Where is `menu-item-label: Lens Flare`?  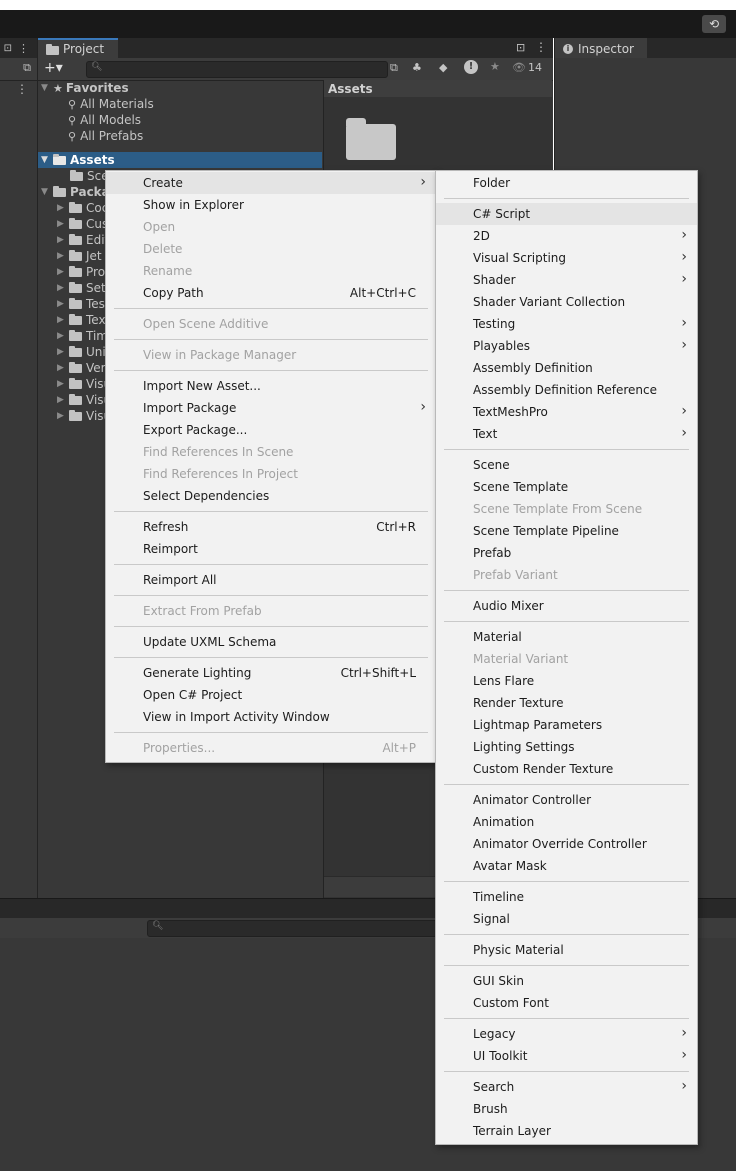
menu-item-label: Lens Flare is located at coordinates (504, 681).